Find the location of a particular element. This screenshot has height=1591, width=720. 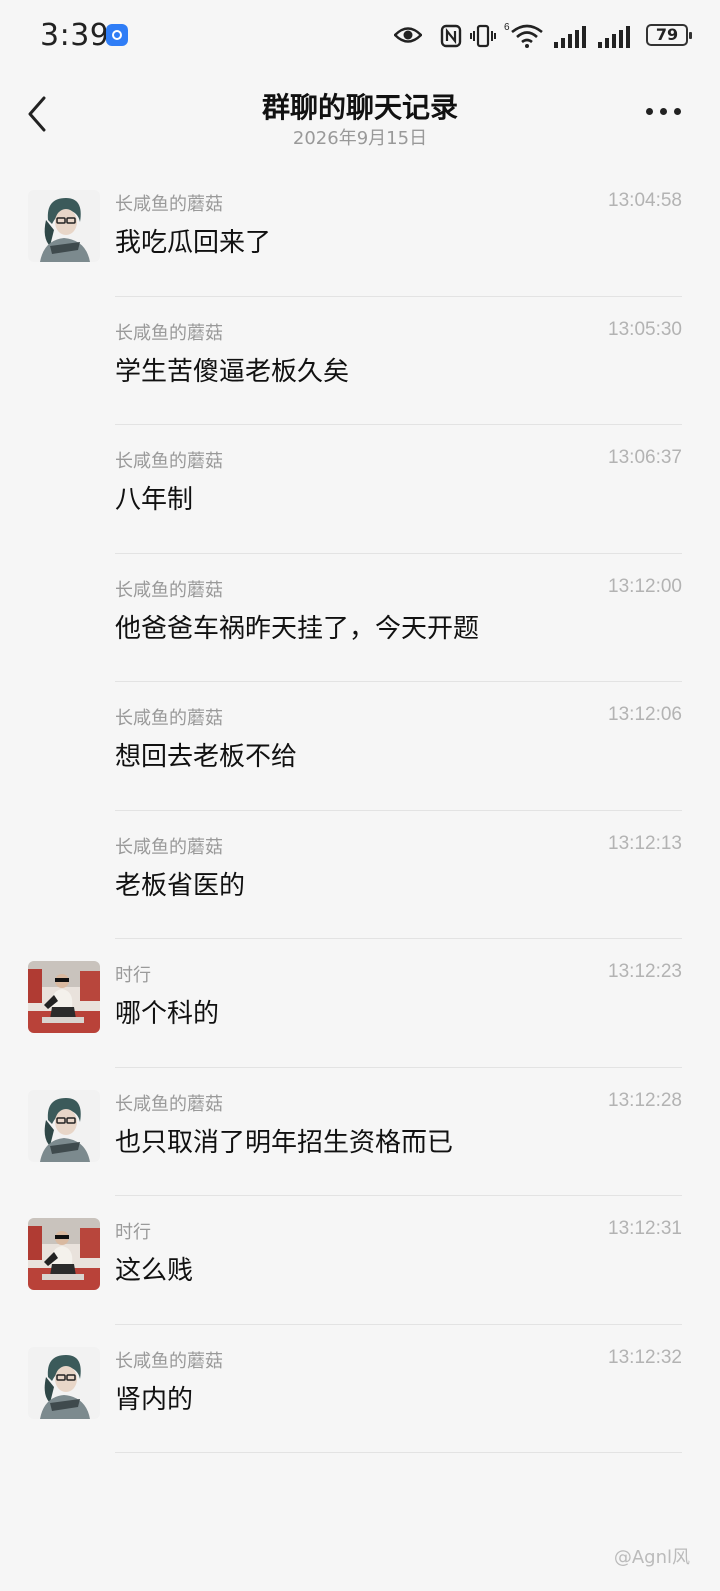

message-item: 长咸鱼的蘑菇 13:12:06 想回去老板不给 is located at coordinates (360, 746).